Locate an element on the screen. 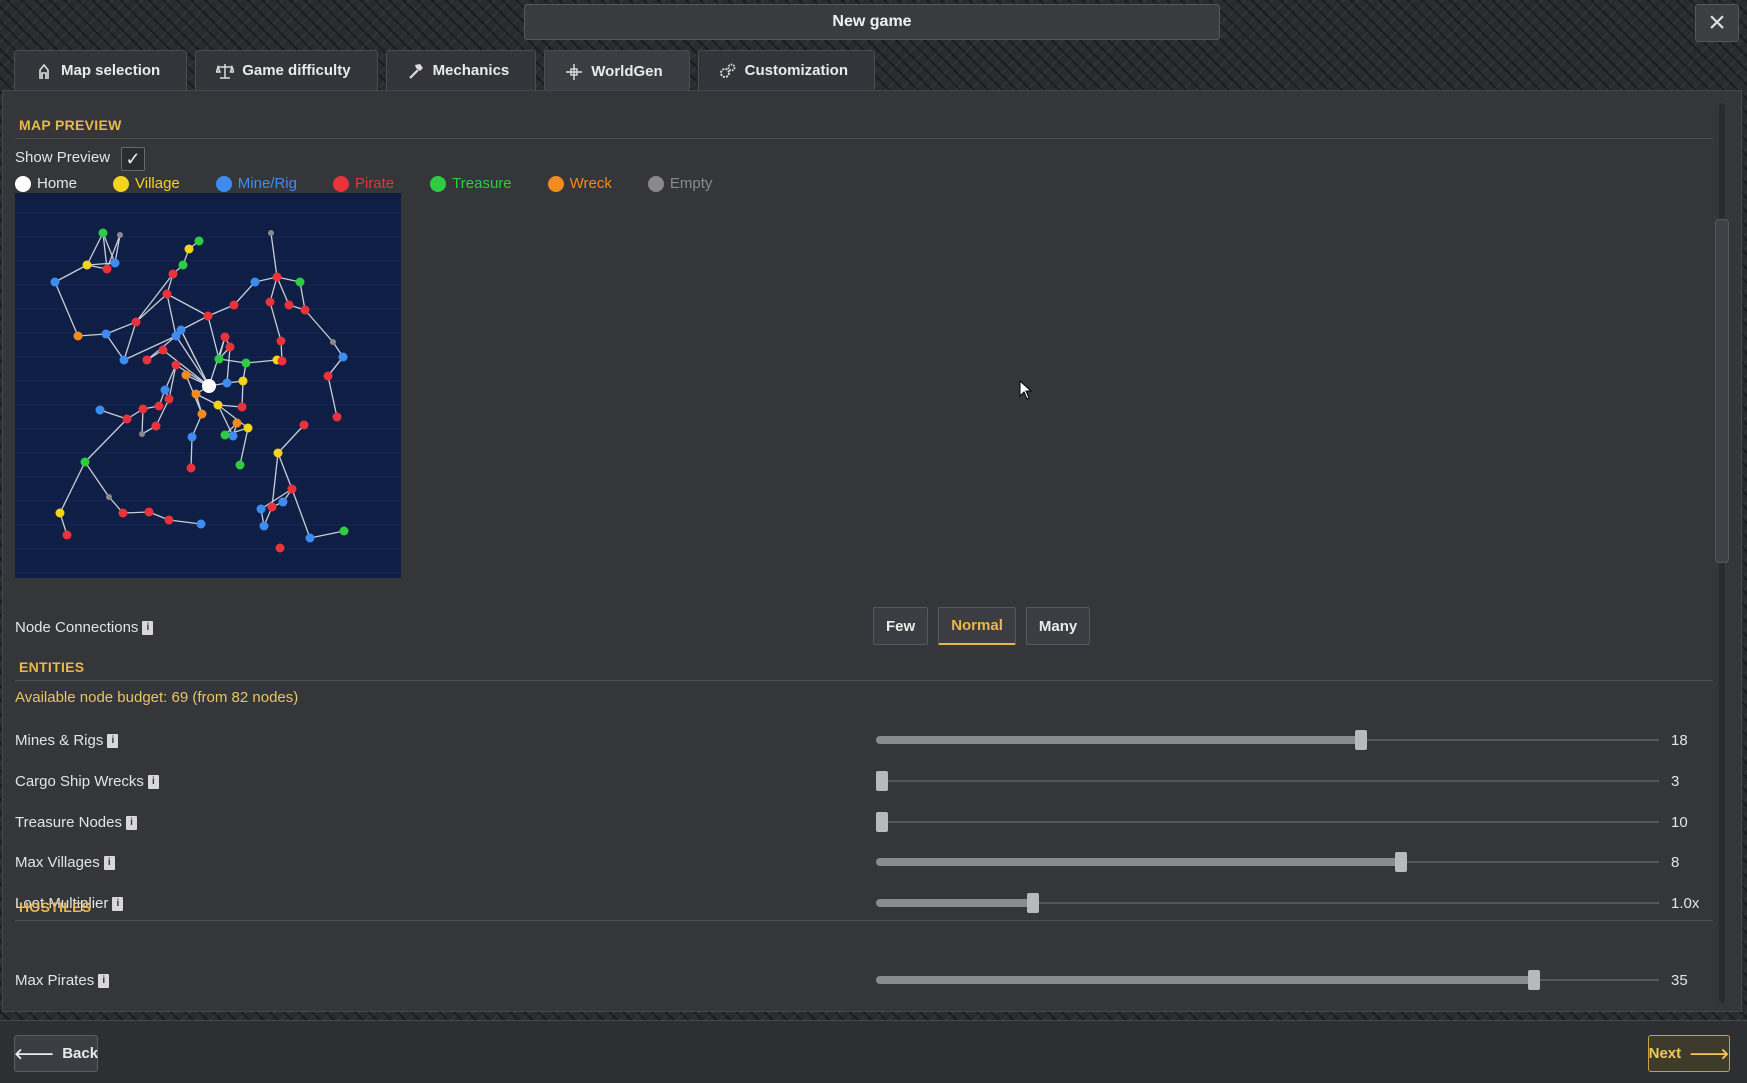  map-preview-canvas is located at coordinates (208, 385).